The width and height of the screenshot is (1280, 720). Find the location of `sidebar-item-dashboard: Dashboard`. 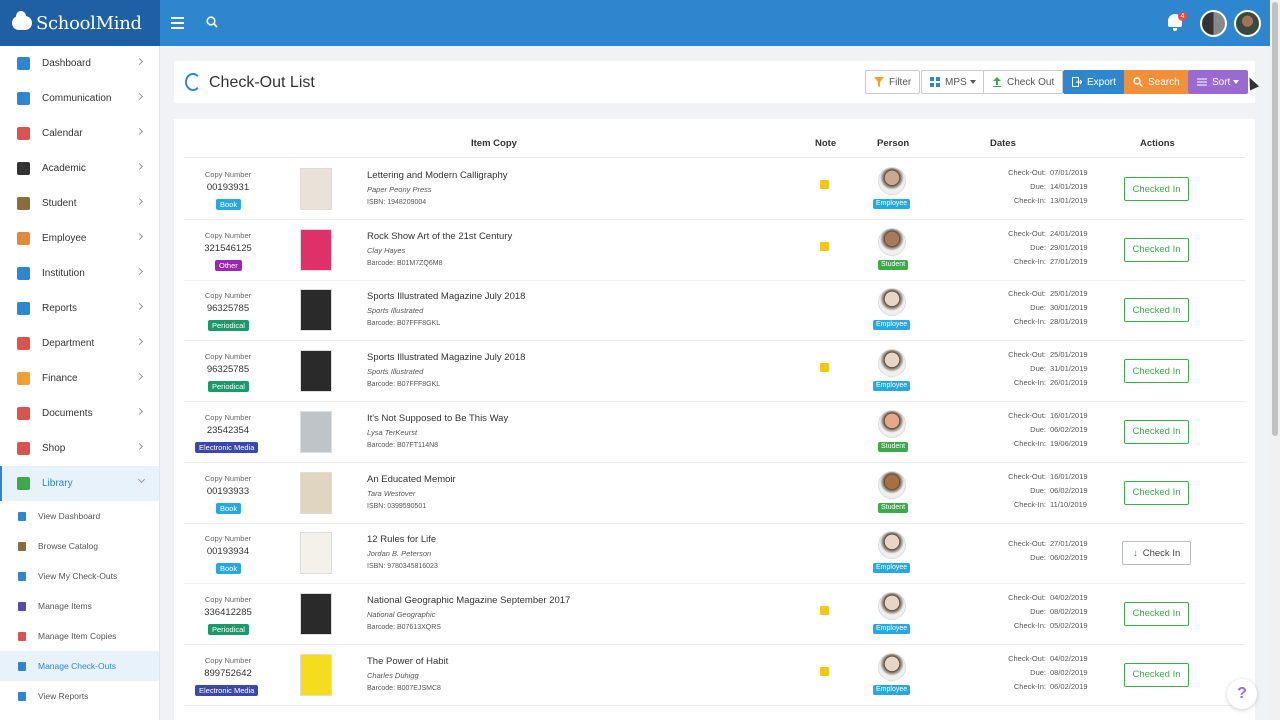

sidebar-item-dashboard: Dashboard is located at coordinates (79, 63).